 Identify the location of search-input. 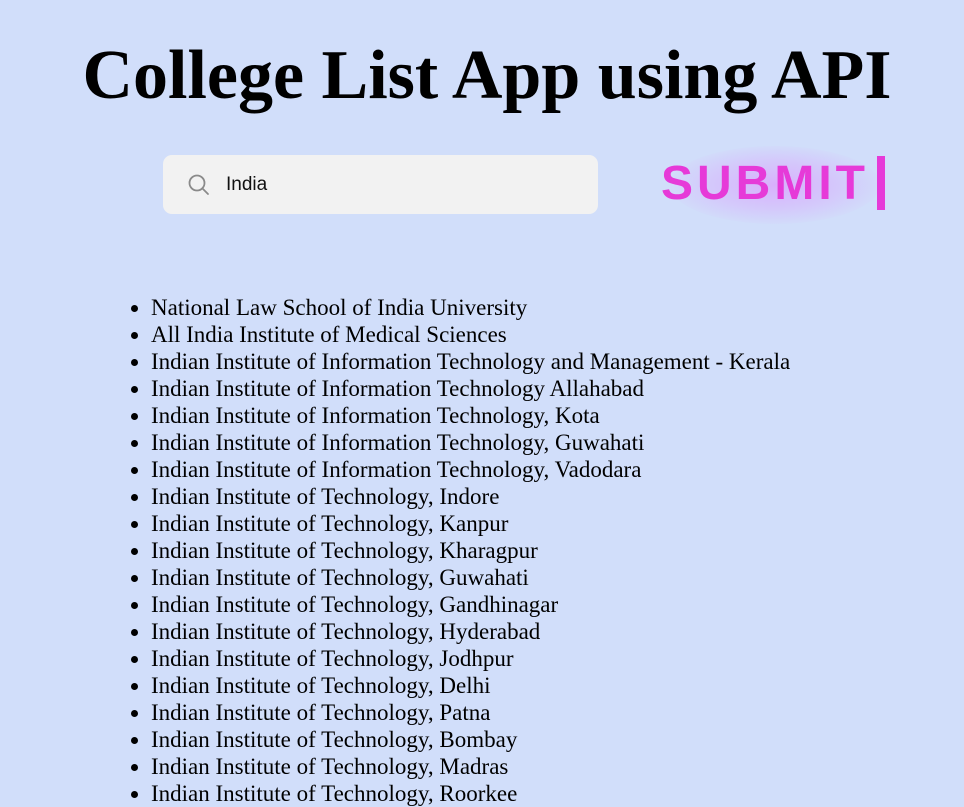
(401, 185).